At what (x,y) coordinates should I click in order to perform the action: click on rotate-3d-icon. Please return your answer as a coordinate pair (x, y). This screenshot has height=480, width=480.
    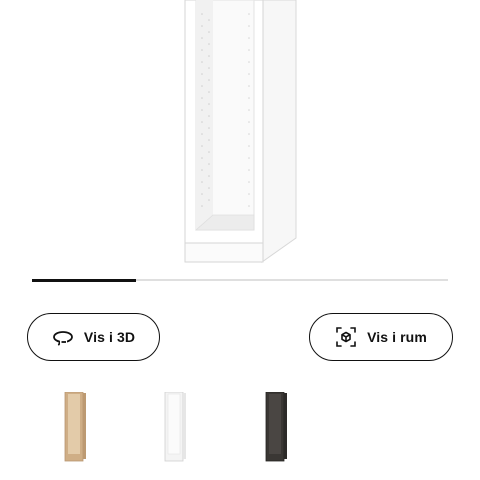
    Looking at the image, I should click on (63, 337).